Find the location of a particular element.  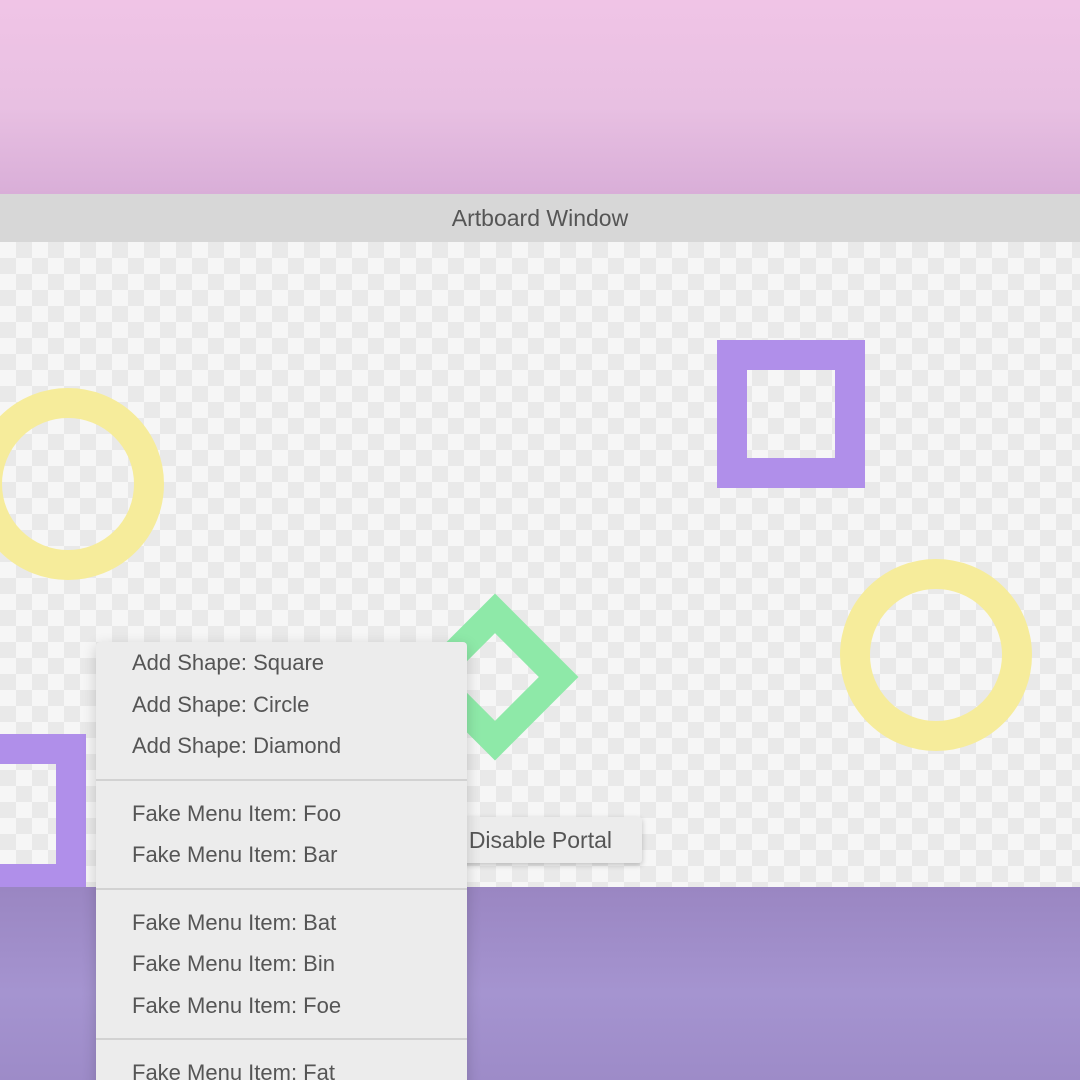

menu-item-fat: Fake Menu Item: Fat is located at coordinates (281, 1066).